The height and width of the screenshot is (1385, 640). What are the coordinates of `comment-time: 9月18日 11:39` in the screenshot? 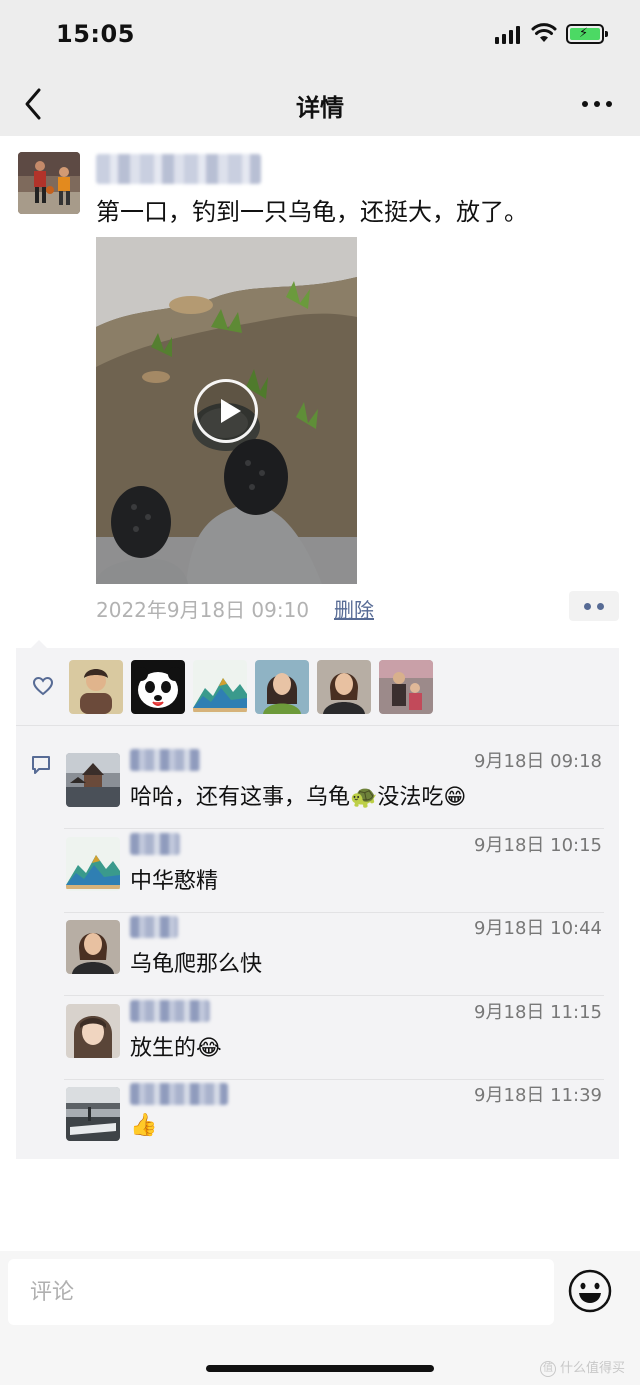 It's located at (538, 1095).